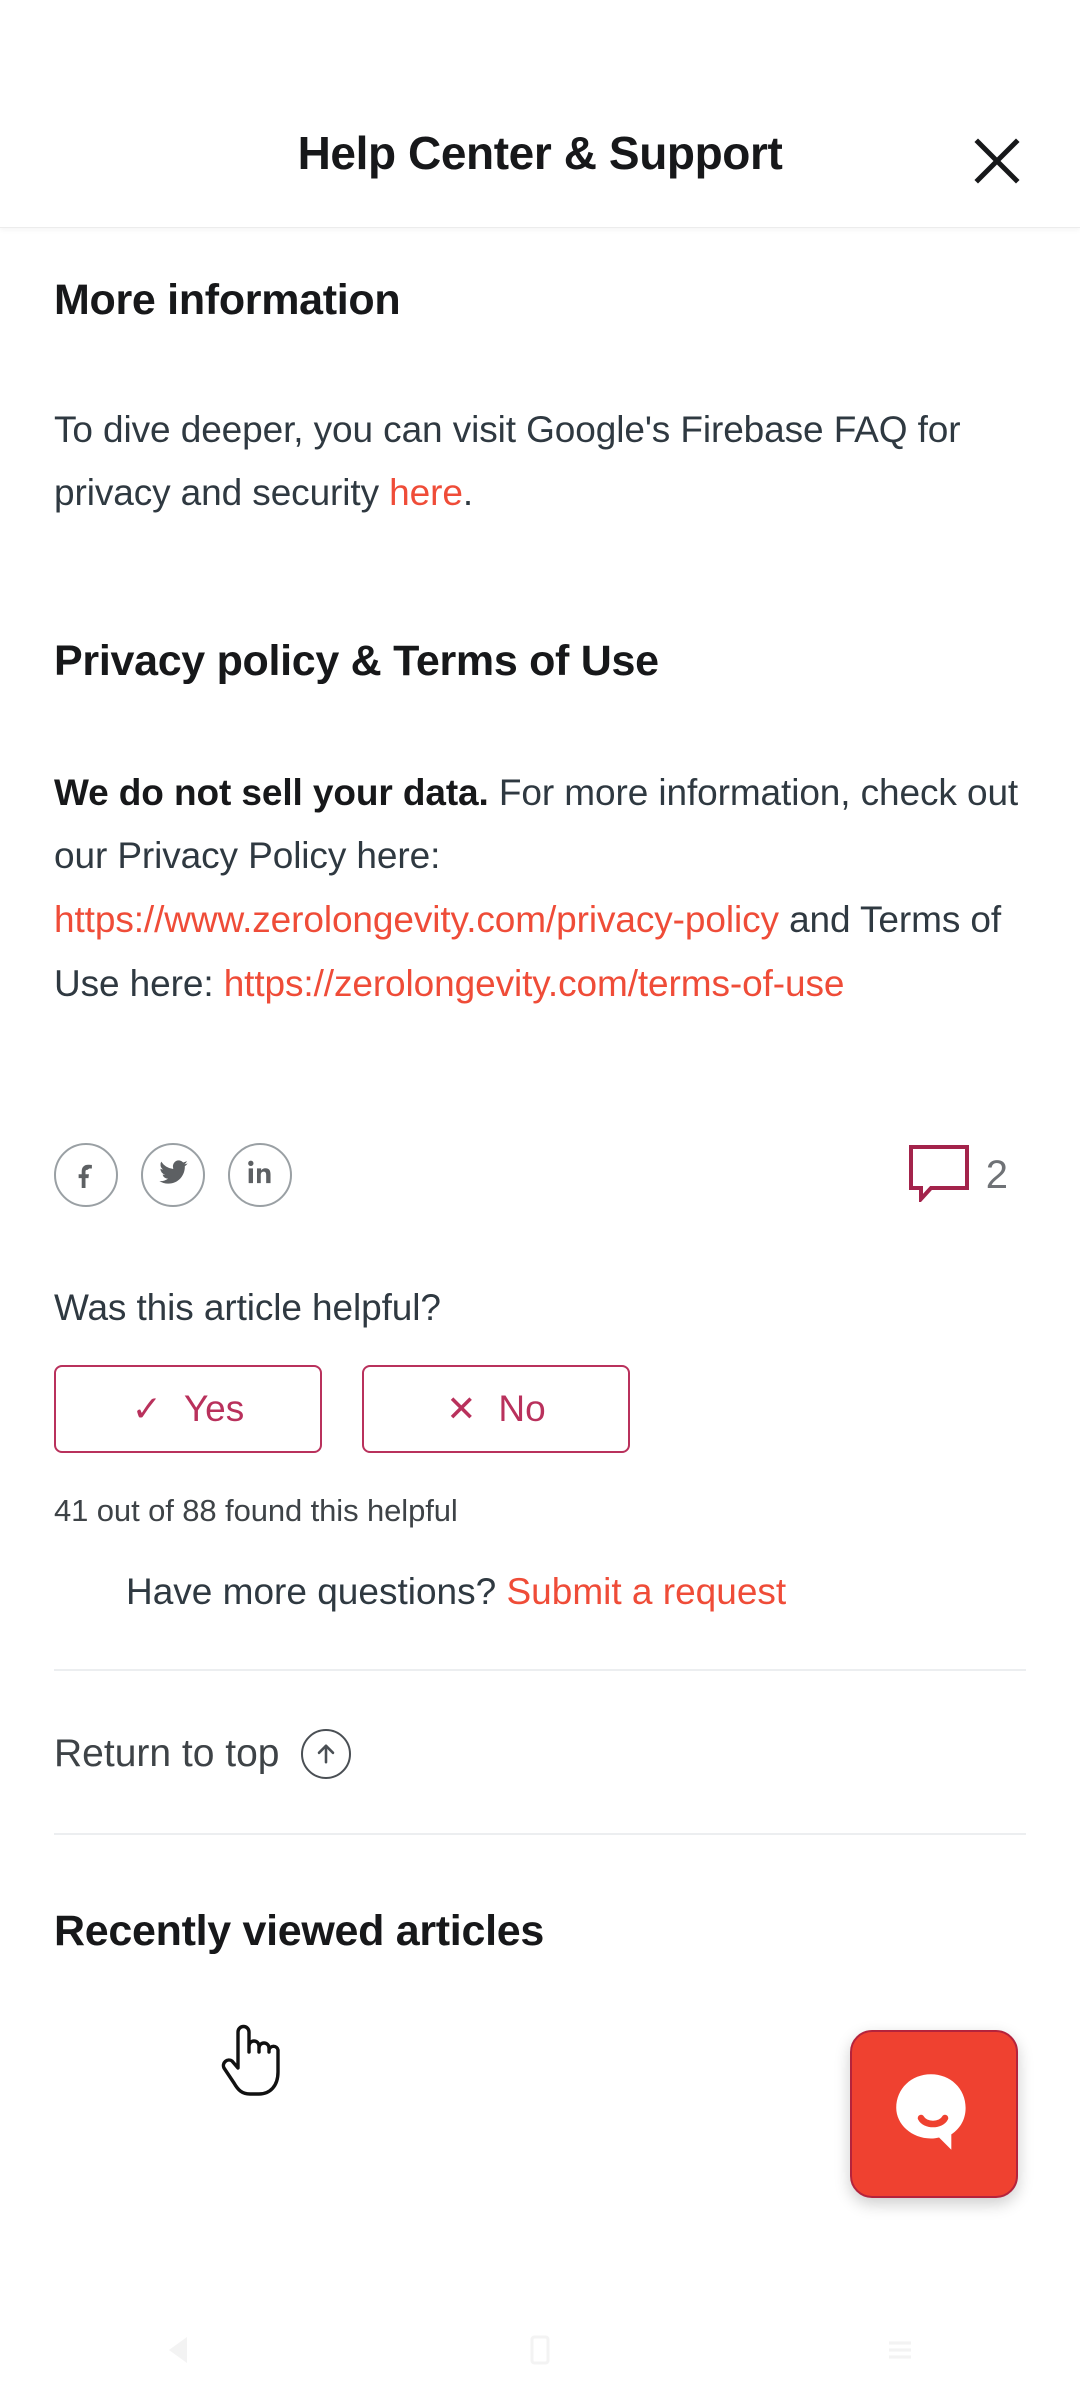 This screenshot has width=1080, height=2400. I want to click on back-triangle-icon, so click(180, 2352).